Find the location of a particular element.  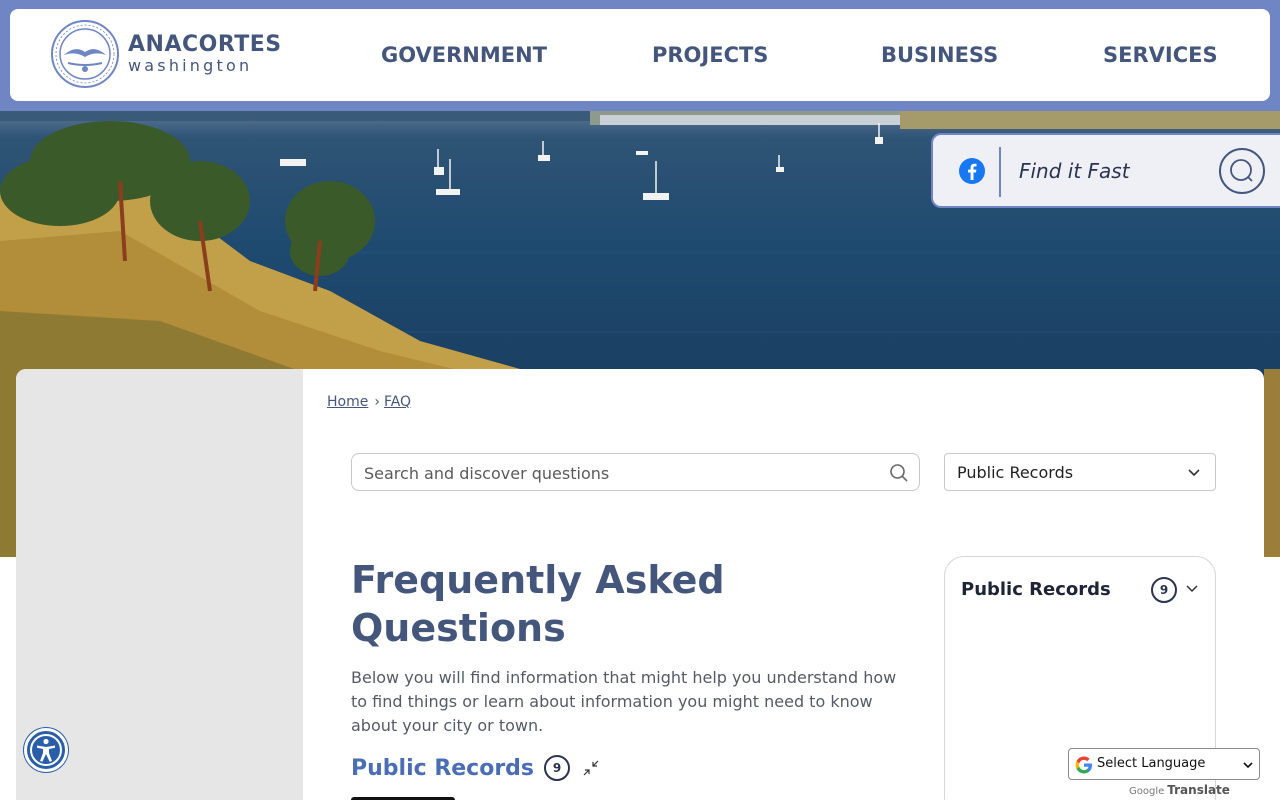

language-select: Select Language is located at coordinates (1164, 764).